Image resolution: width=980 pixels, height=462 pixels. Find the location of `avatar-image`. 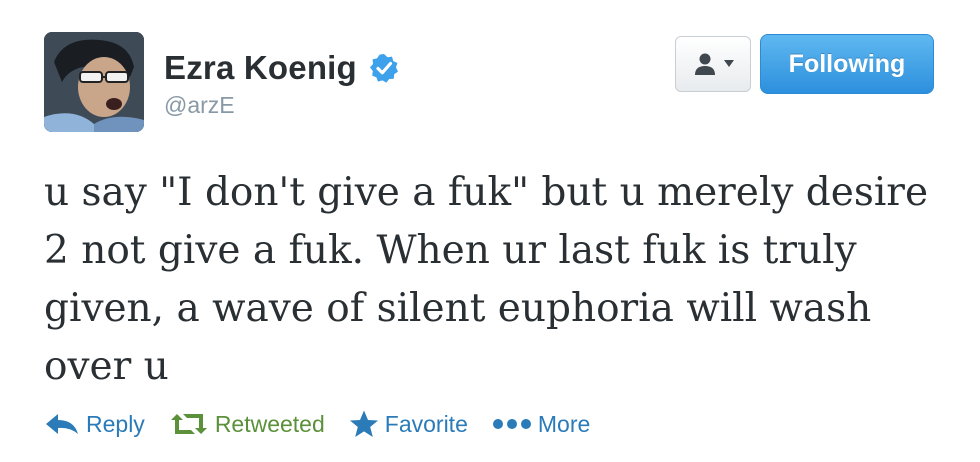

avatar-image is located at coordinates (94, 82).